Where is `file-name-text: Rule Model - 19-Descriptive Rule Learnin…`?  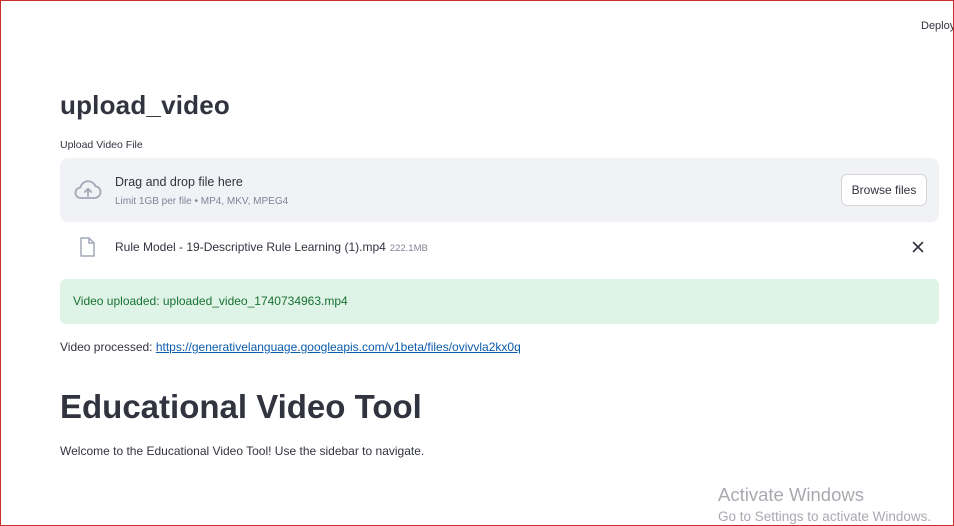 file-name-text: Rule Model - 19-Descriptive Rule Learnin… is located at coordinates (250, 247).